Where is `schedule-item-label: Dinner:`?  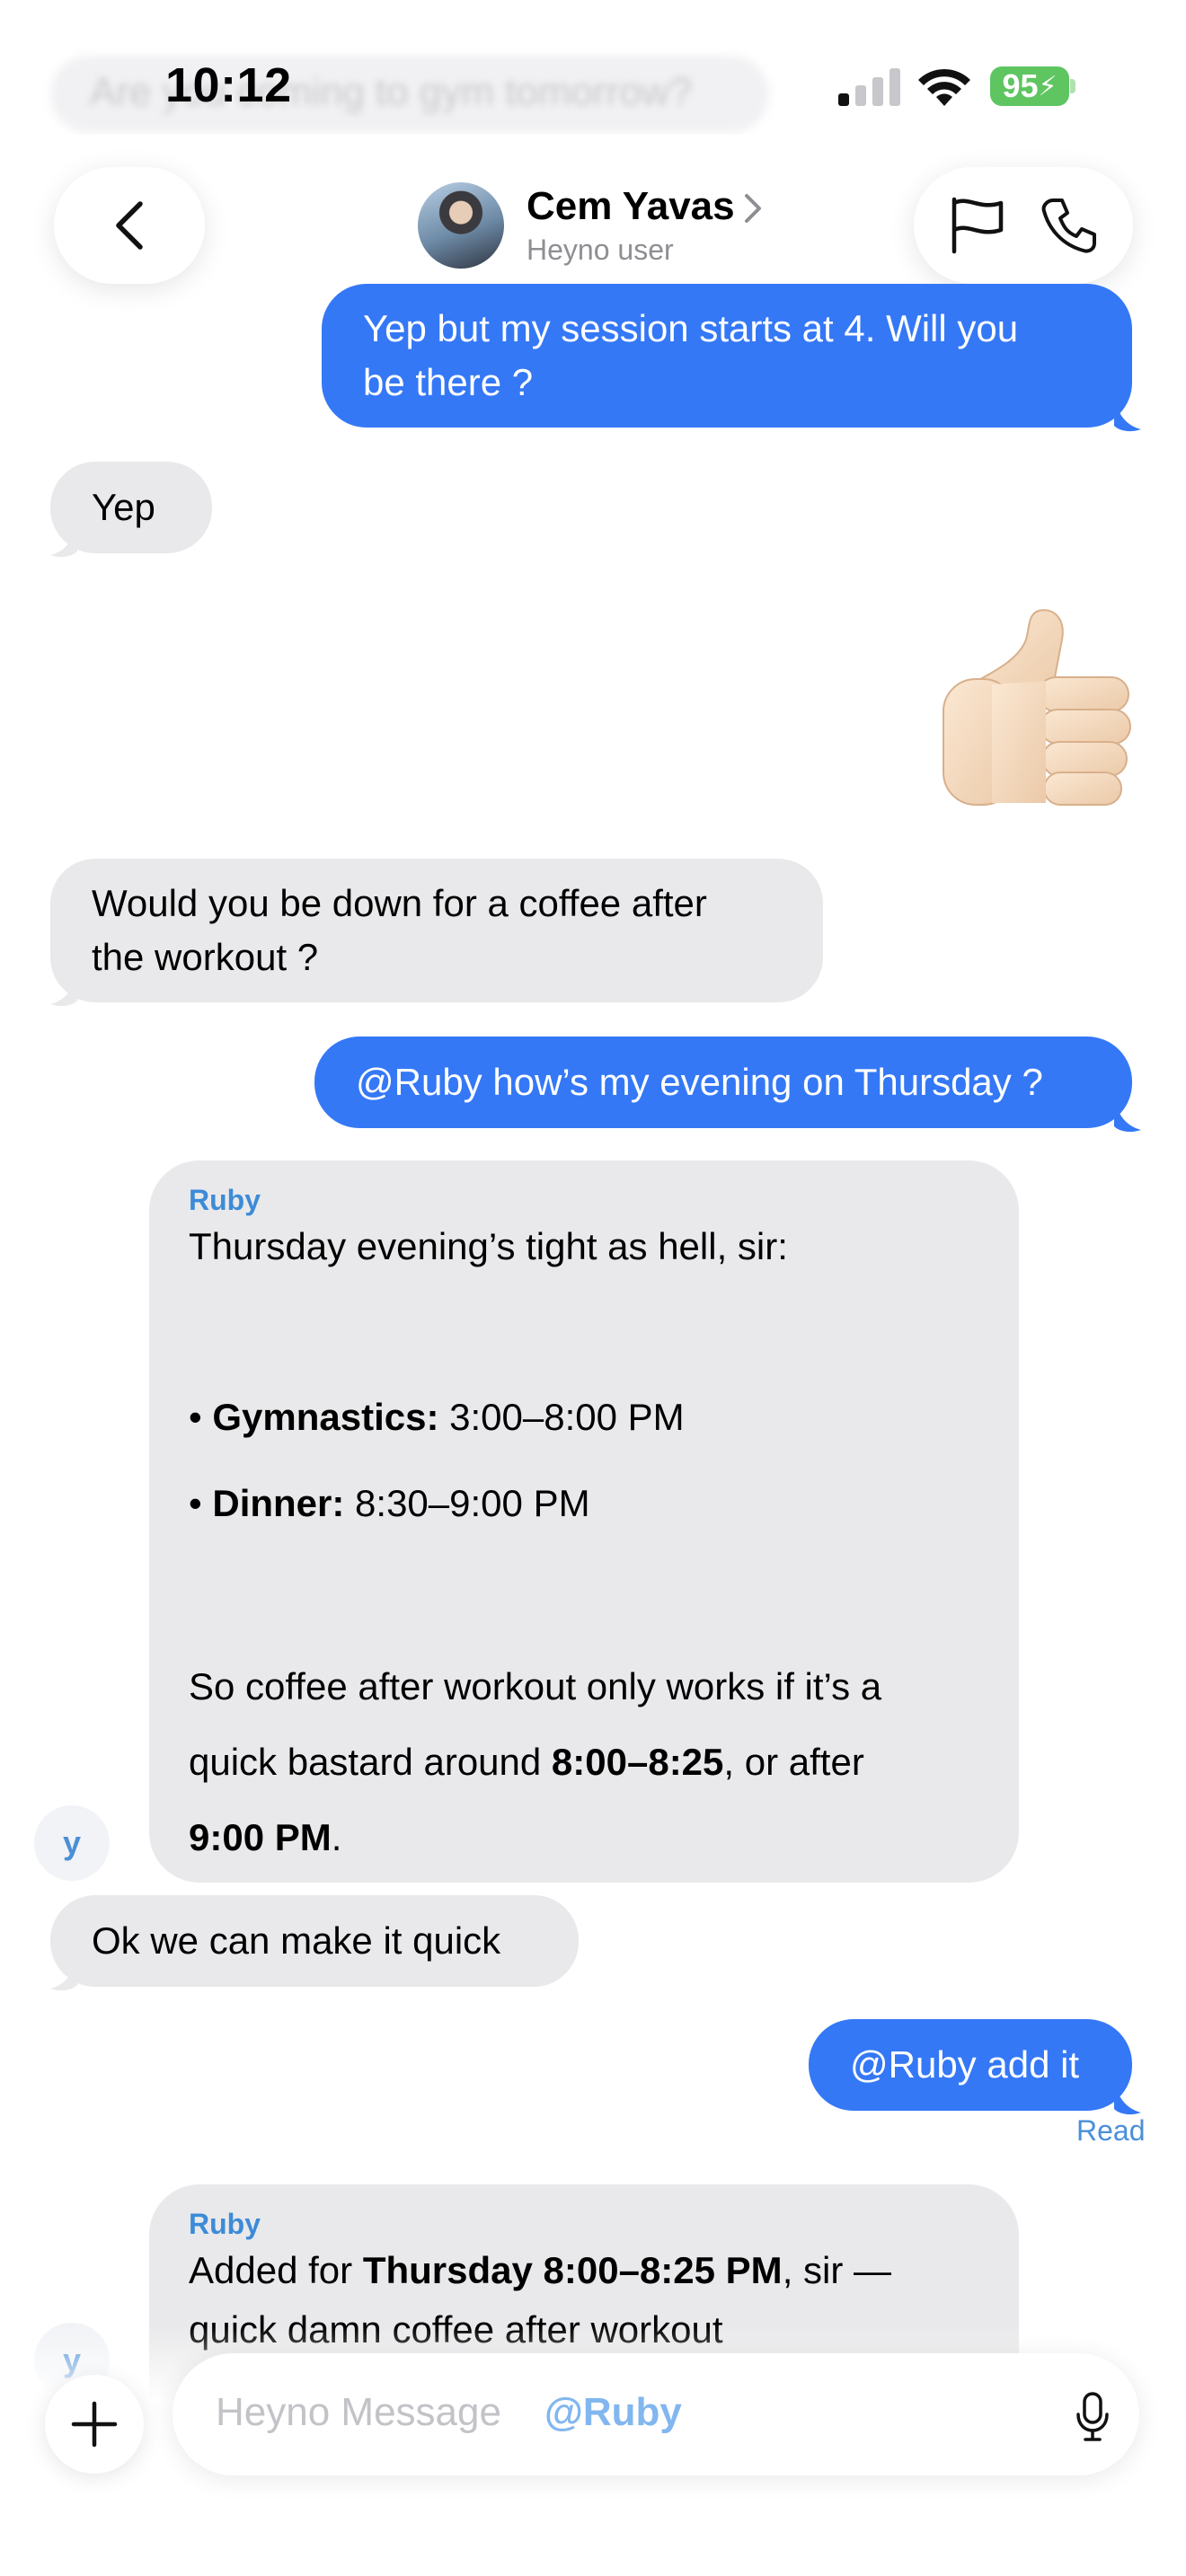
schedule-item-label: Dinner: is located at coordinates (278, 1503).